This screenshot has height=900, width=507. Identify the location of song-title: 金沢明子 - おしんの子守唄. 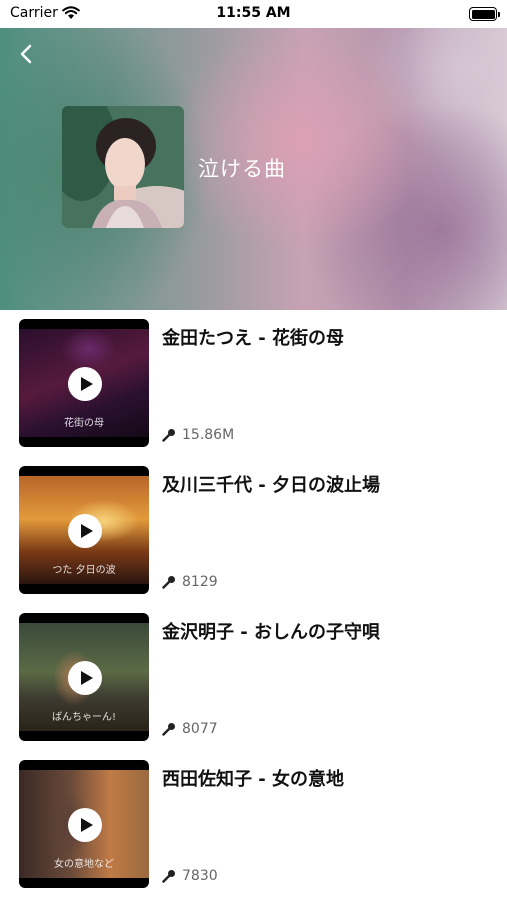
(271, 632).